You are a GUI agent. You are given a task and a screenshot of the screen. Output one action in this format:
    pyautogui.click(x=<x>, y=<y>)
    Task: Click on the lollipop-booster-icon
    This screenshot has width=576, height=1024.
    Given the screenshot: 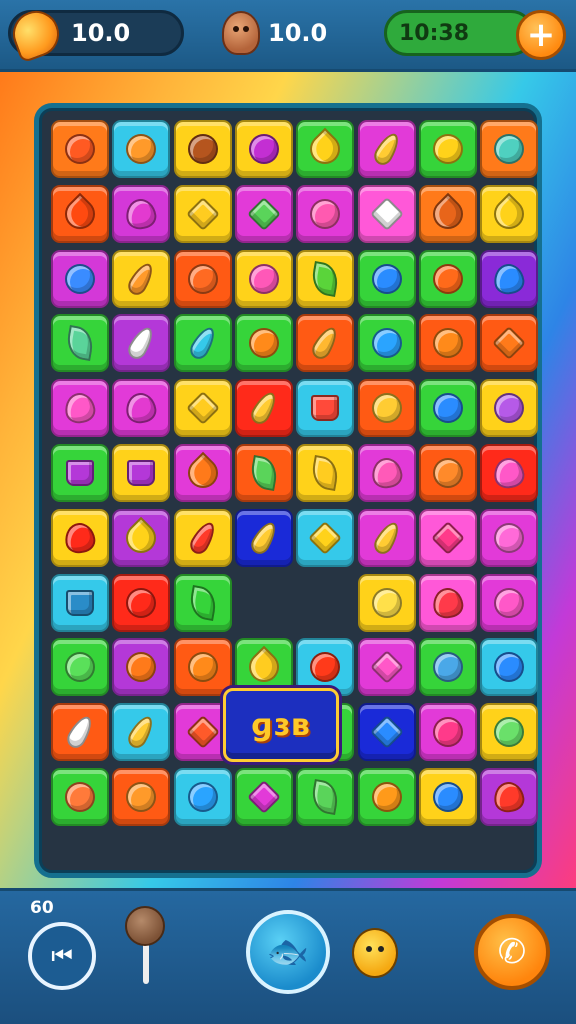 What is the action you would take?
    pyautogui.click(x=145, y=926)
    